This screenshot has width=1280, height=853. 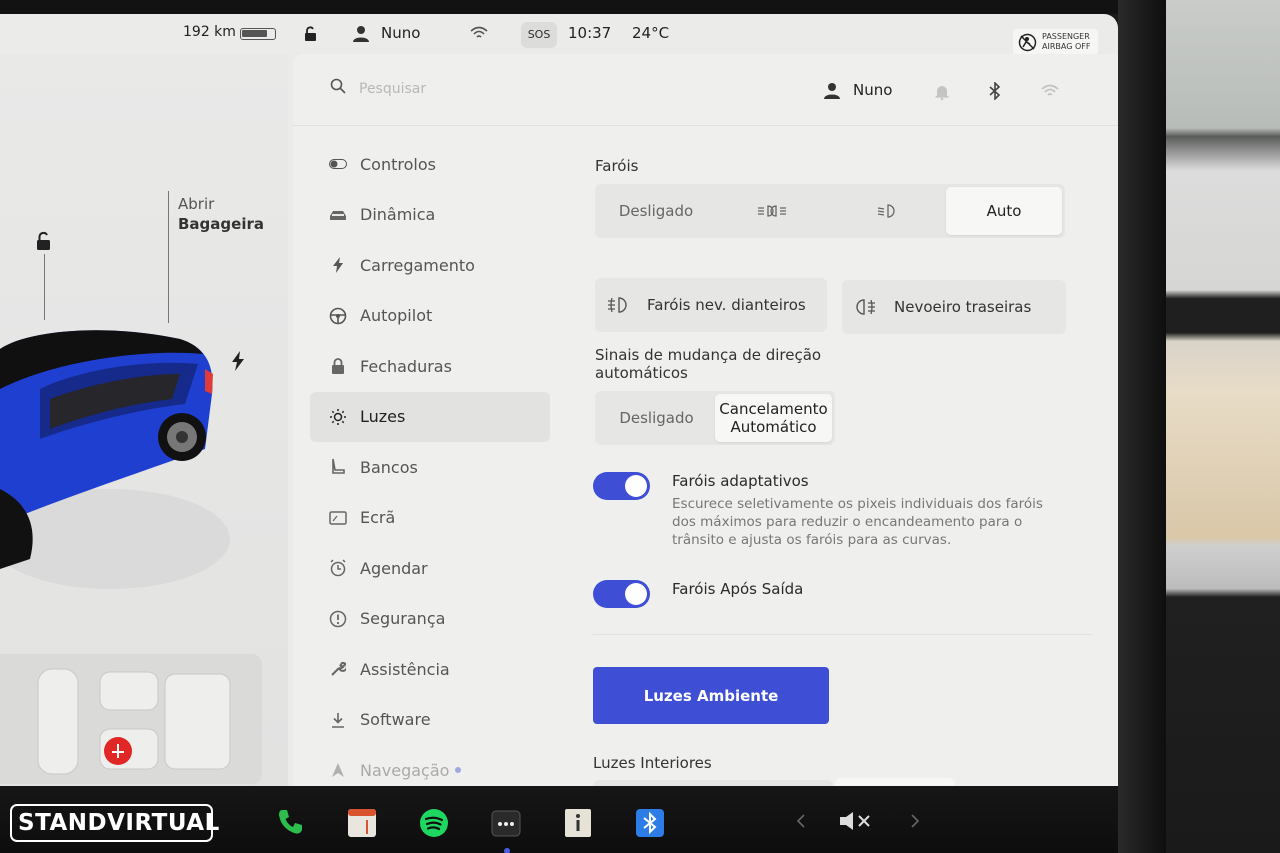 What do you see at coordinates (338, 720) in the screenshot?
I see `download-icon` at bounding box center [338, 720].